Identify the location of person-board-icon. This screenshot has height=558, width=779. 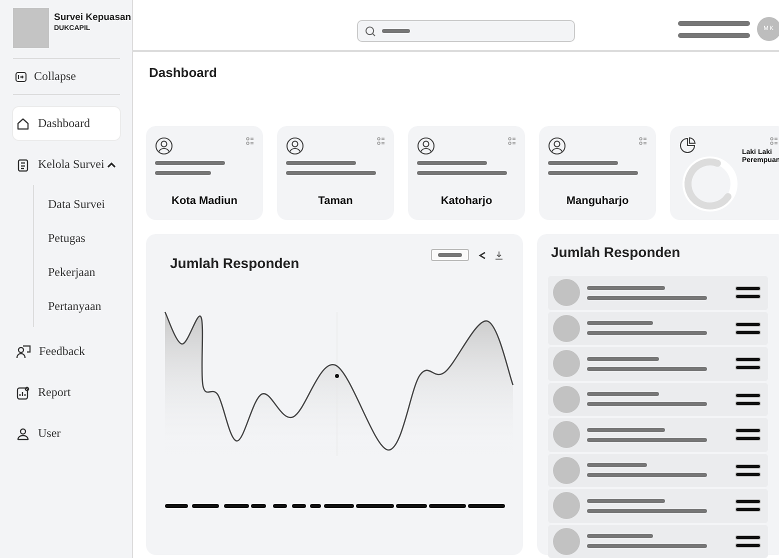
(23, 351).